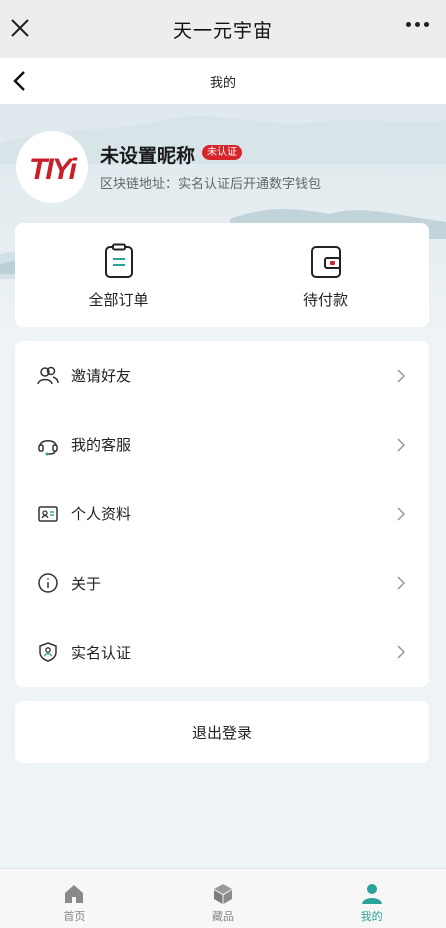  What do you see at coordinates (48, 447) in the screenshot?
I see `headset-icon` at bounding box center [48, 447].